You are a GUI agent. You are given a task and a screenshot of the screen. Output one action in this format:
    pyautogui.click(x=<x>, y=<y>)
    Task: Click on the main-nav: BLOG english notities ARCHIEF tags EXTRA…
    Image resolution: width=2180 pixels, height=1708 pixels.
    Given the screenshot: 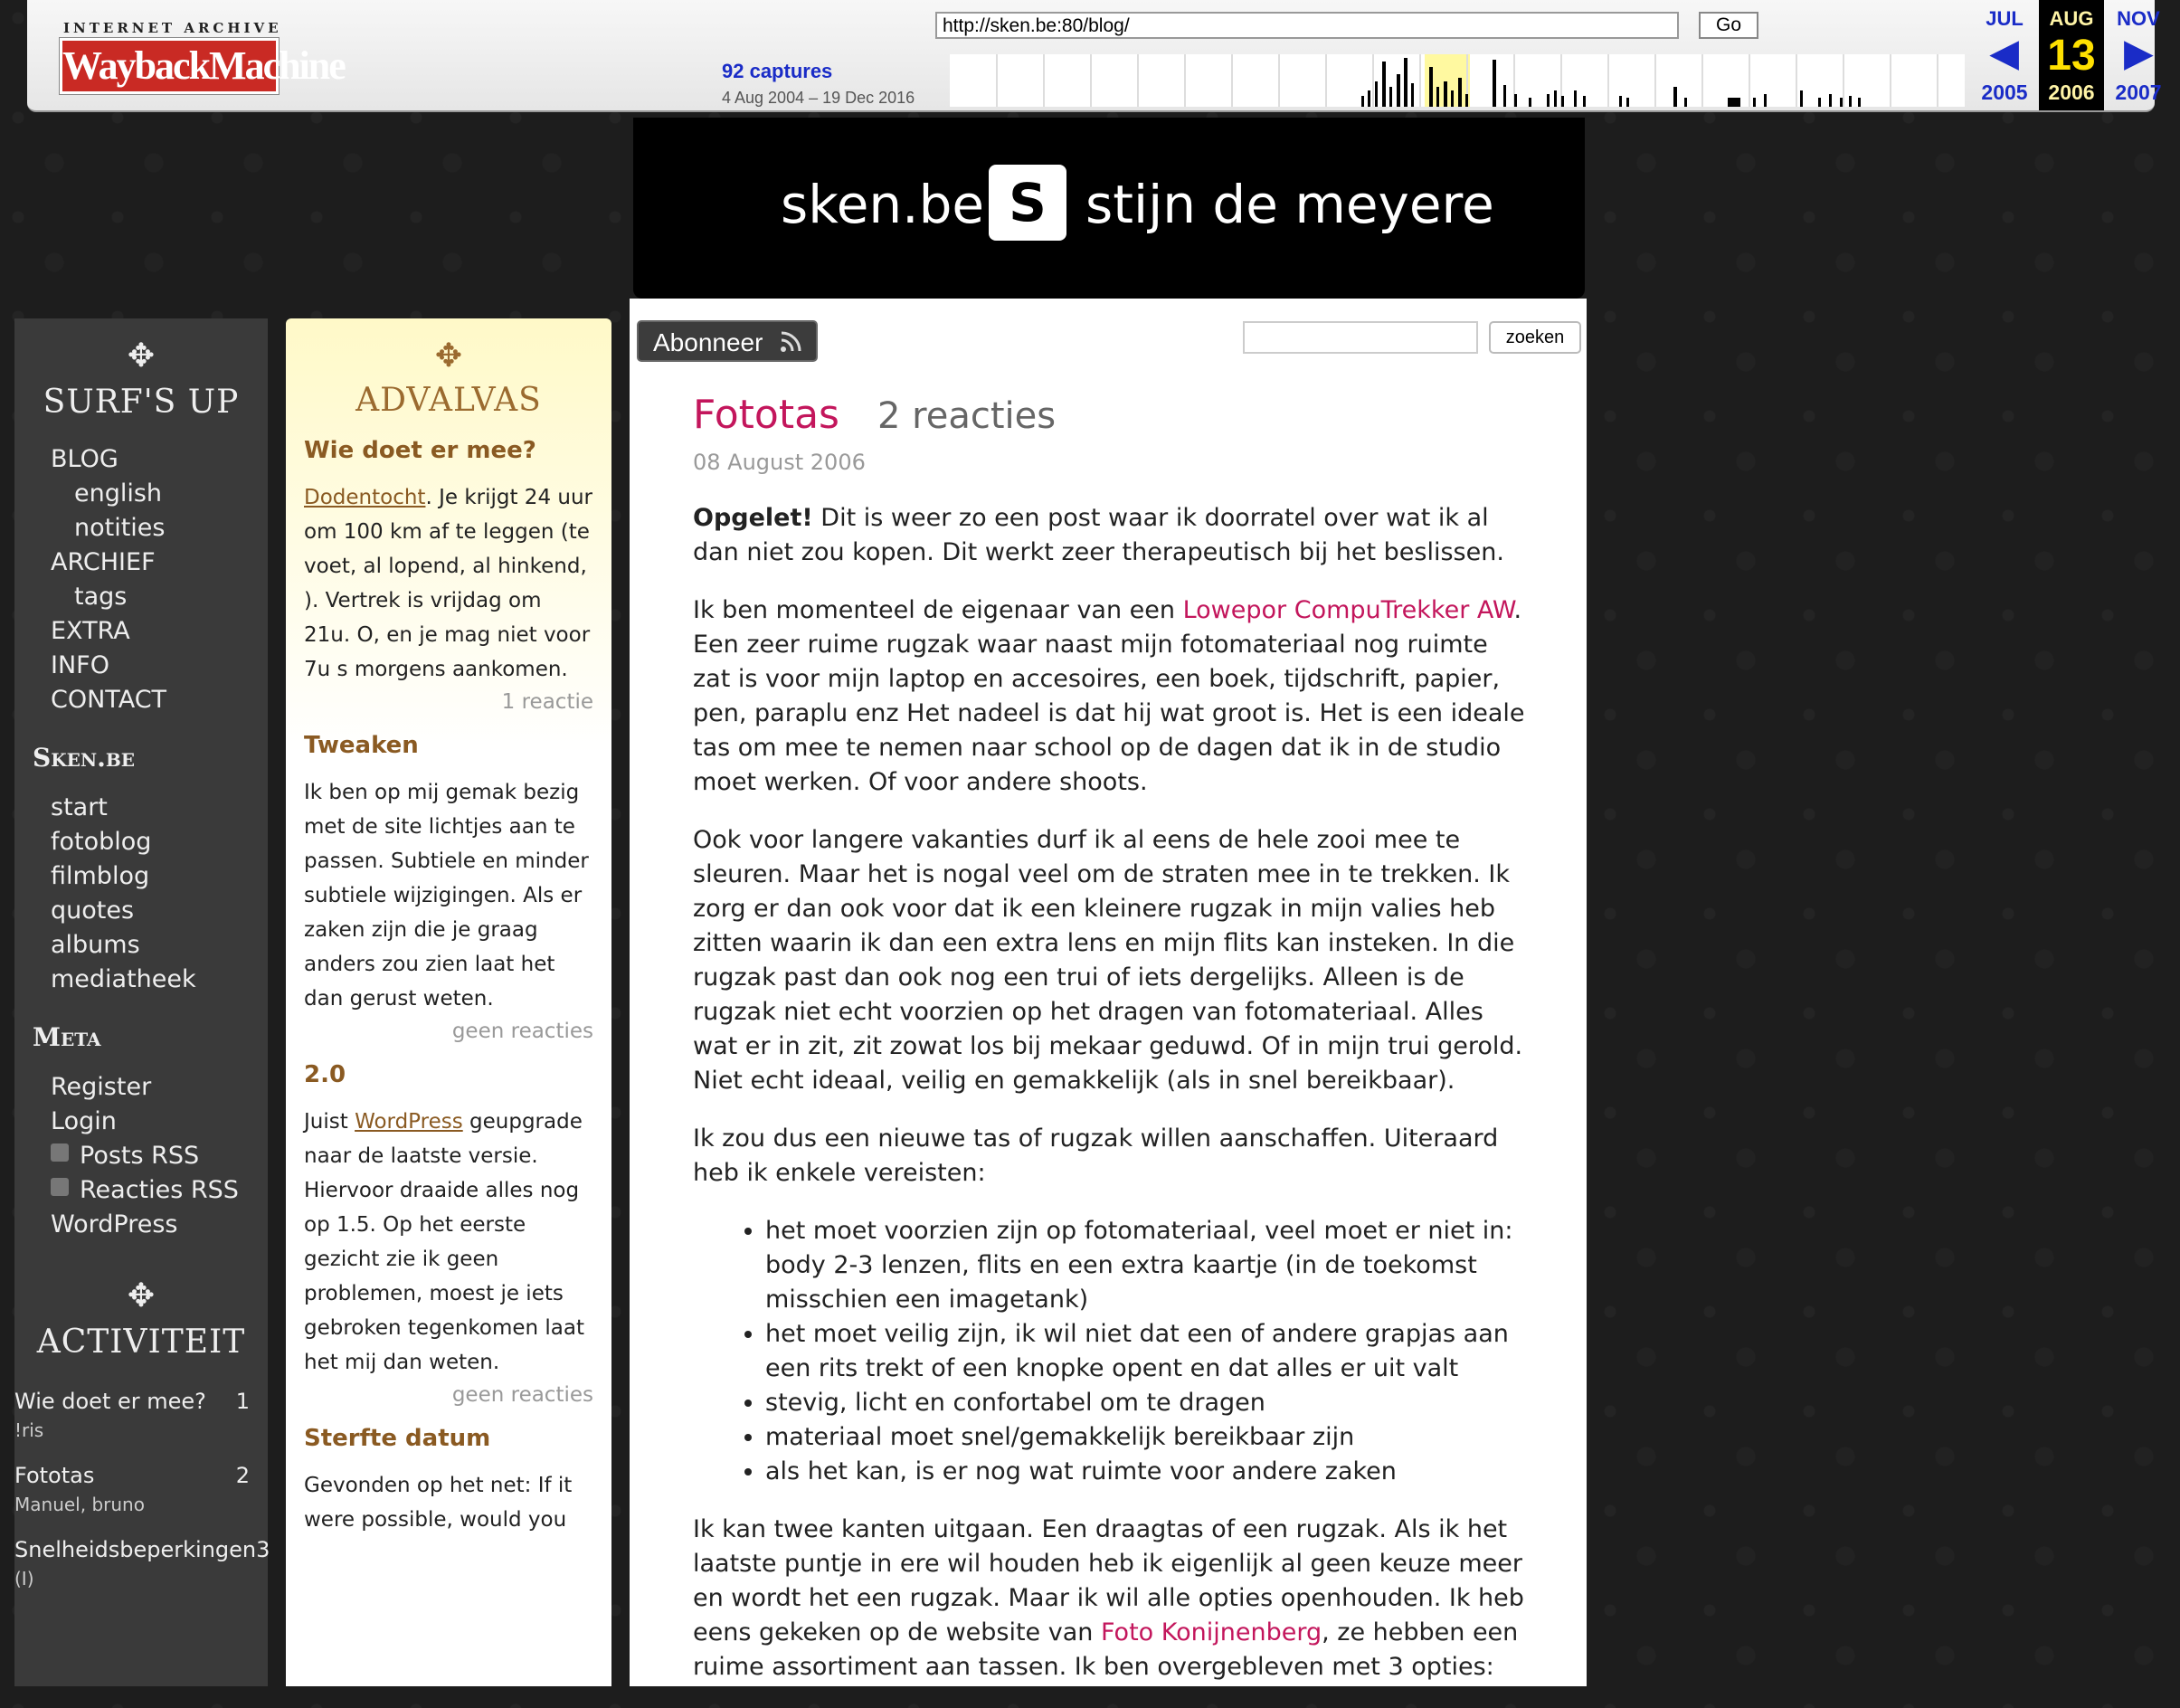 What is the action you would take?
    pyautogui.click(x=141, y=579)
    